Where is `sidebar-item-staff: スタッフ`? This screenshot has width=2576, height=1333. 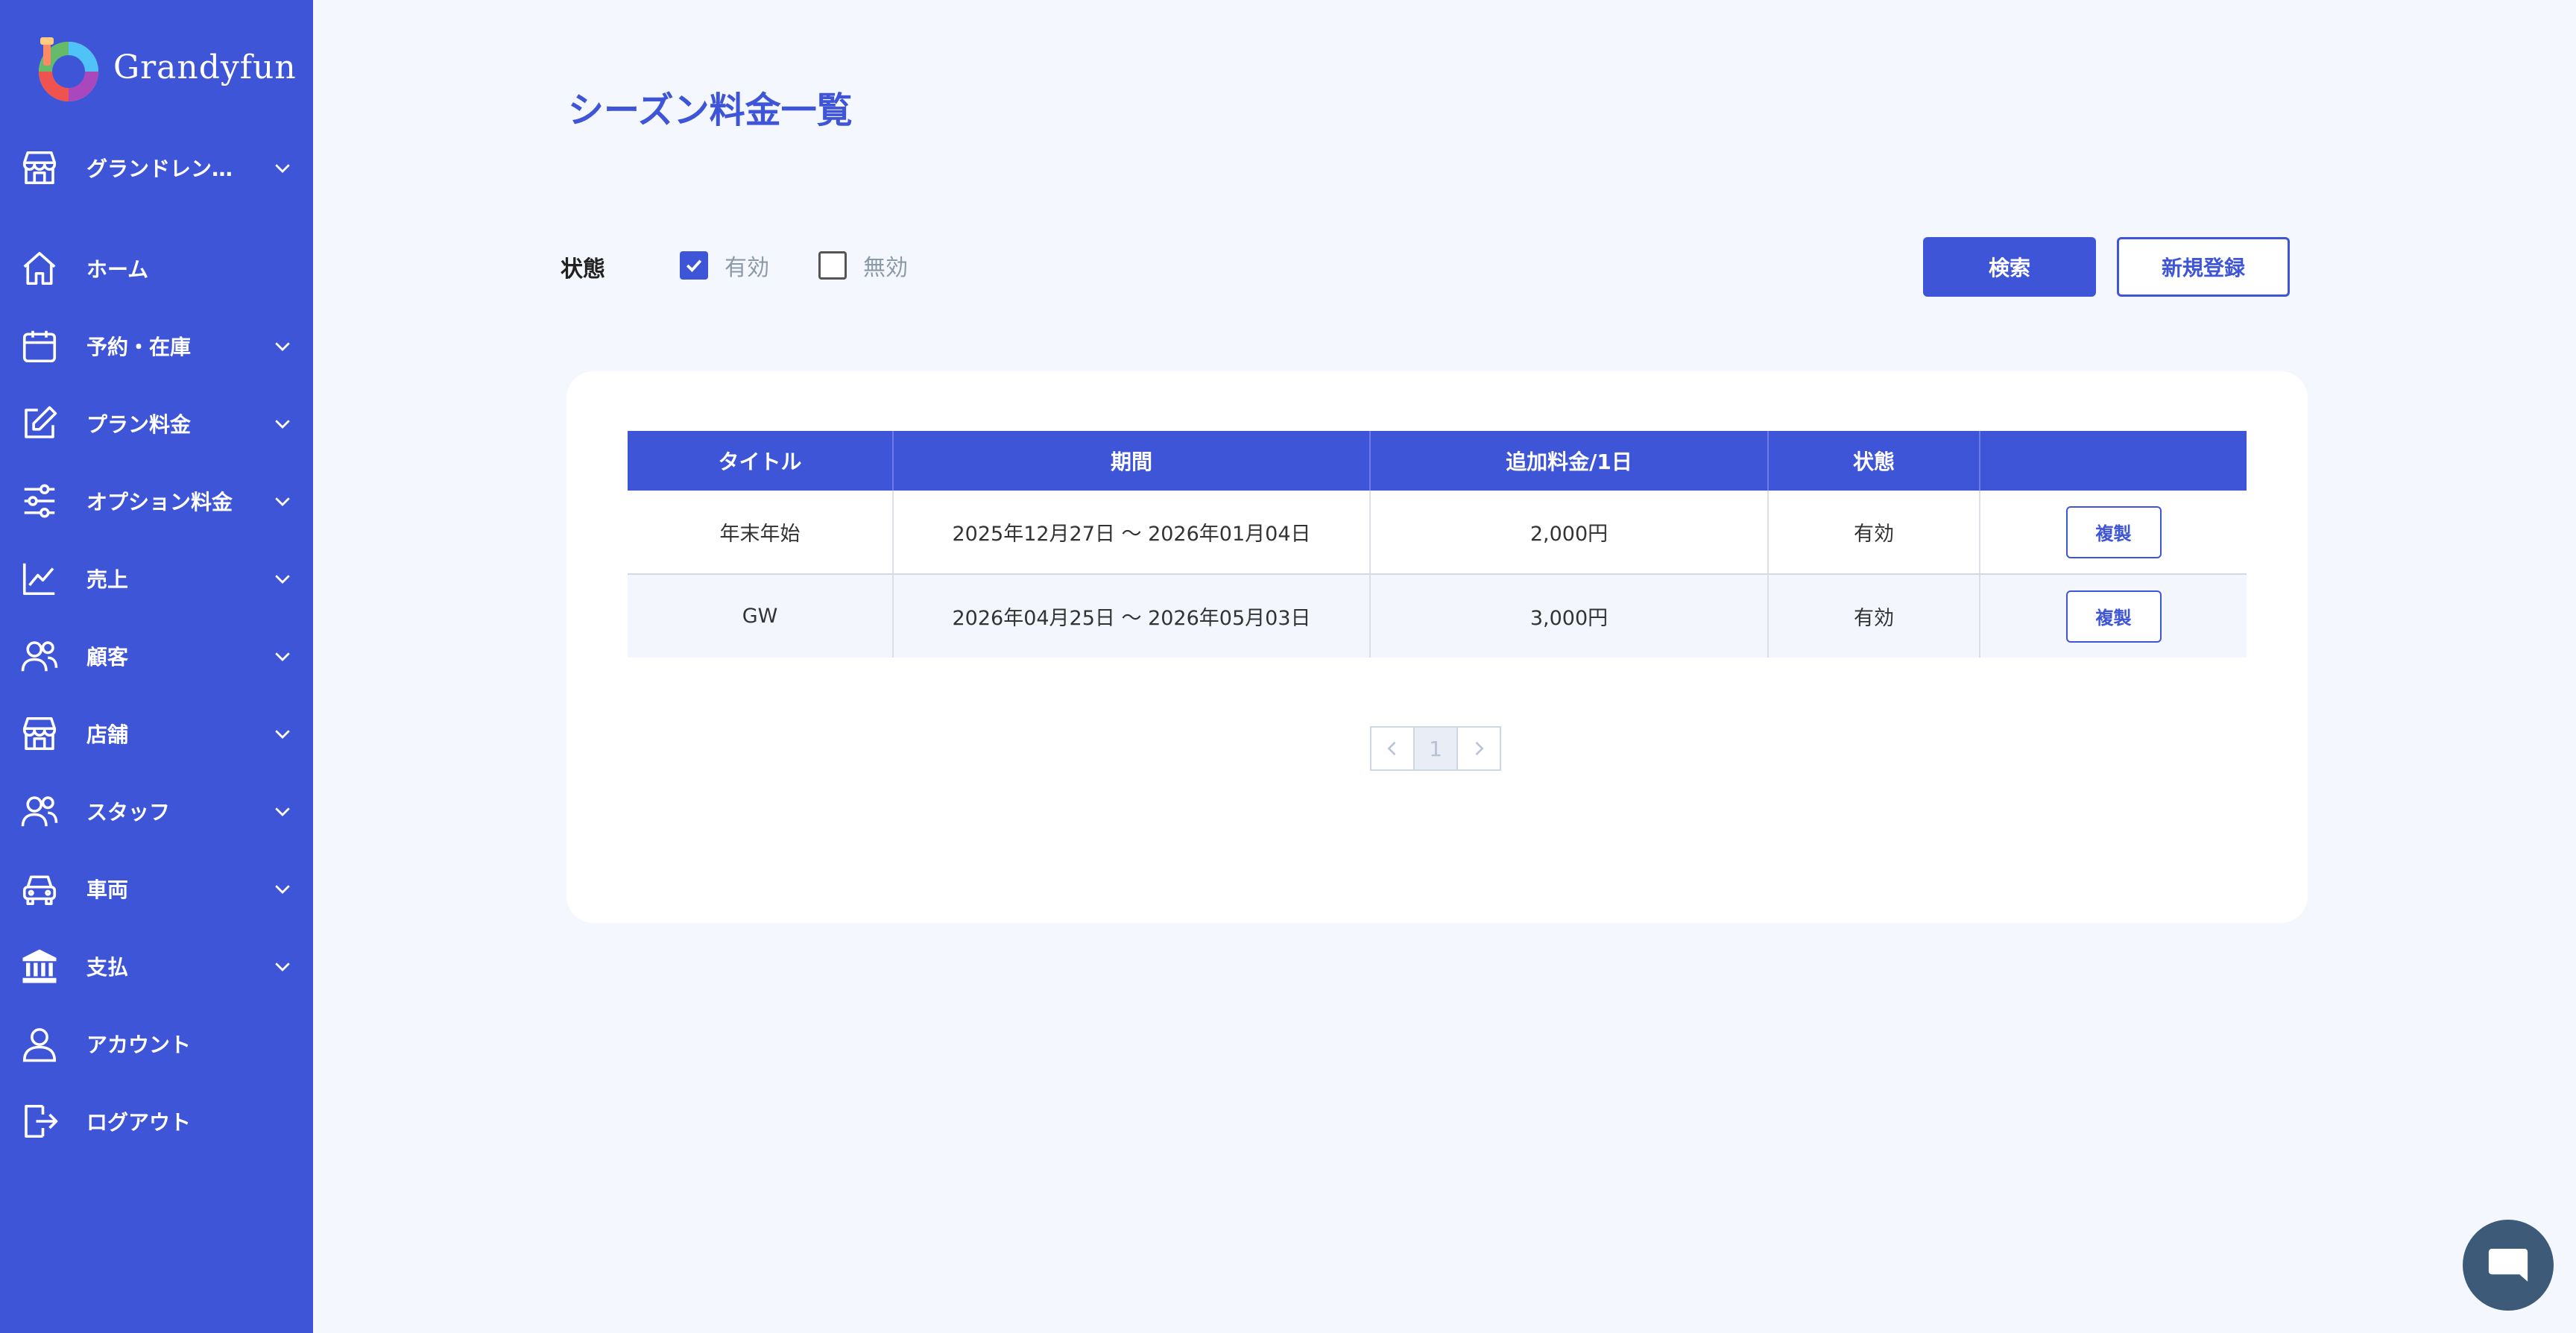 sidebar-item-staff: スタッフ is located at coordinates (157, 811).